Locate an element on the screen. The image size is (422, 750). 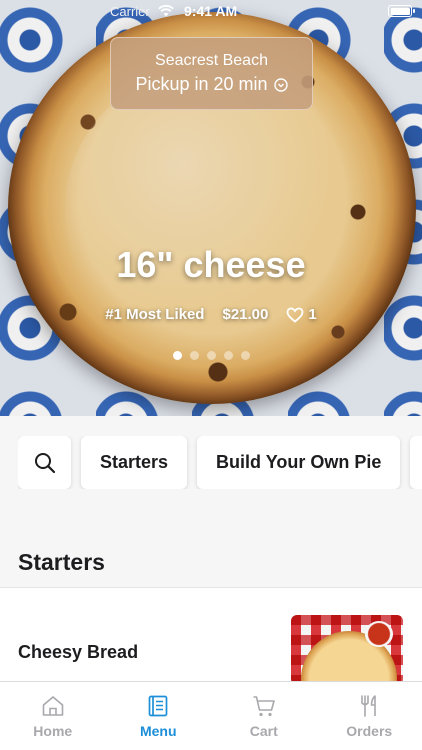
tab-bar: Home Menu Cart Orders is located at coordinates (211, 715).